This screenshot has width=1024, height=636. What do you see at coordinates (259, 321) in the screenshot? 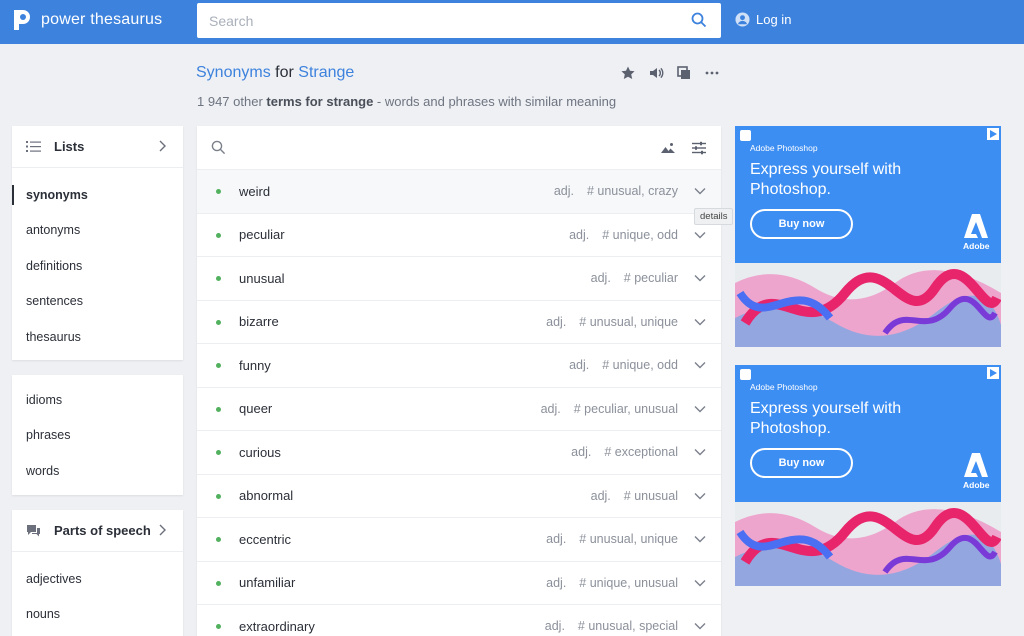
I see `result-word: bizarre` at bounding box center [259, 321].